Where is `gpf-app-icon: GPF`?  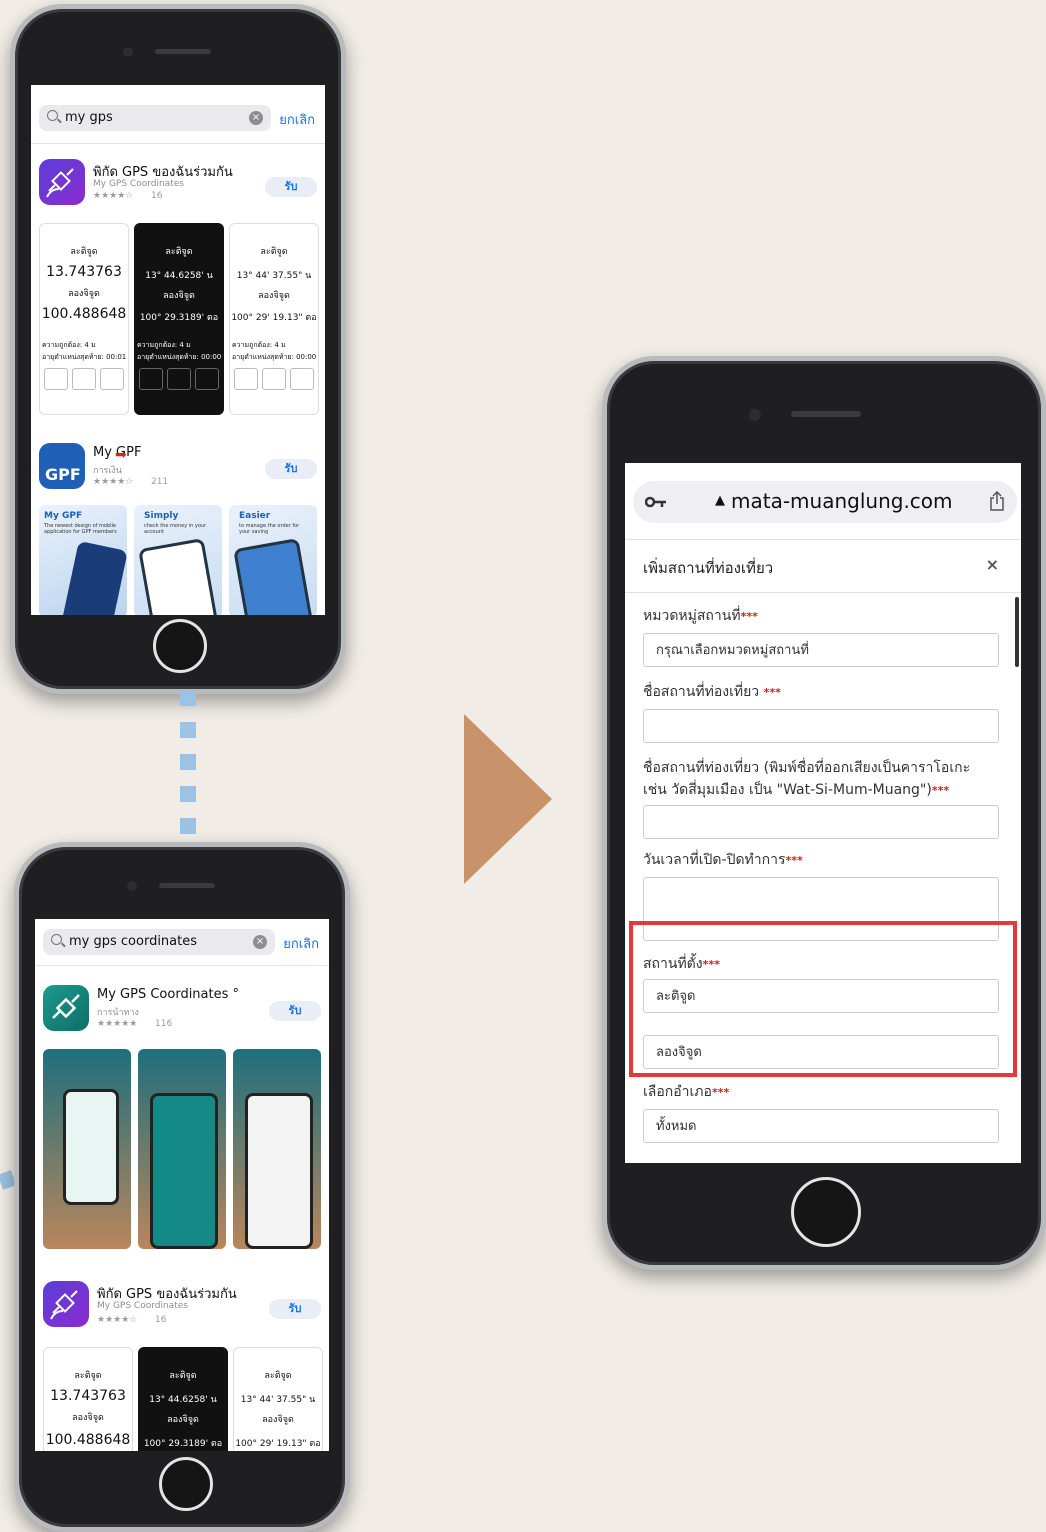
gpf-app-icon: GPF is located at coordinates (62, 466).